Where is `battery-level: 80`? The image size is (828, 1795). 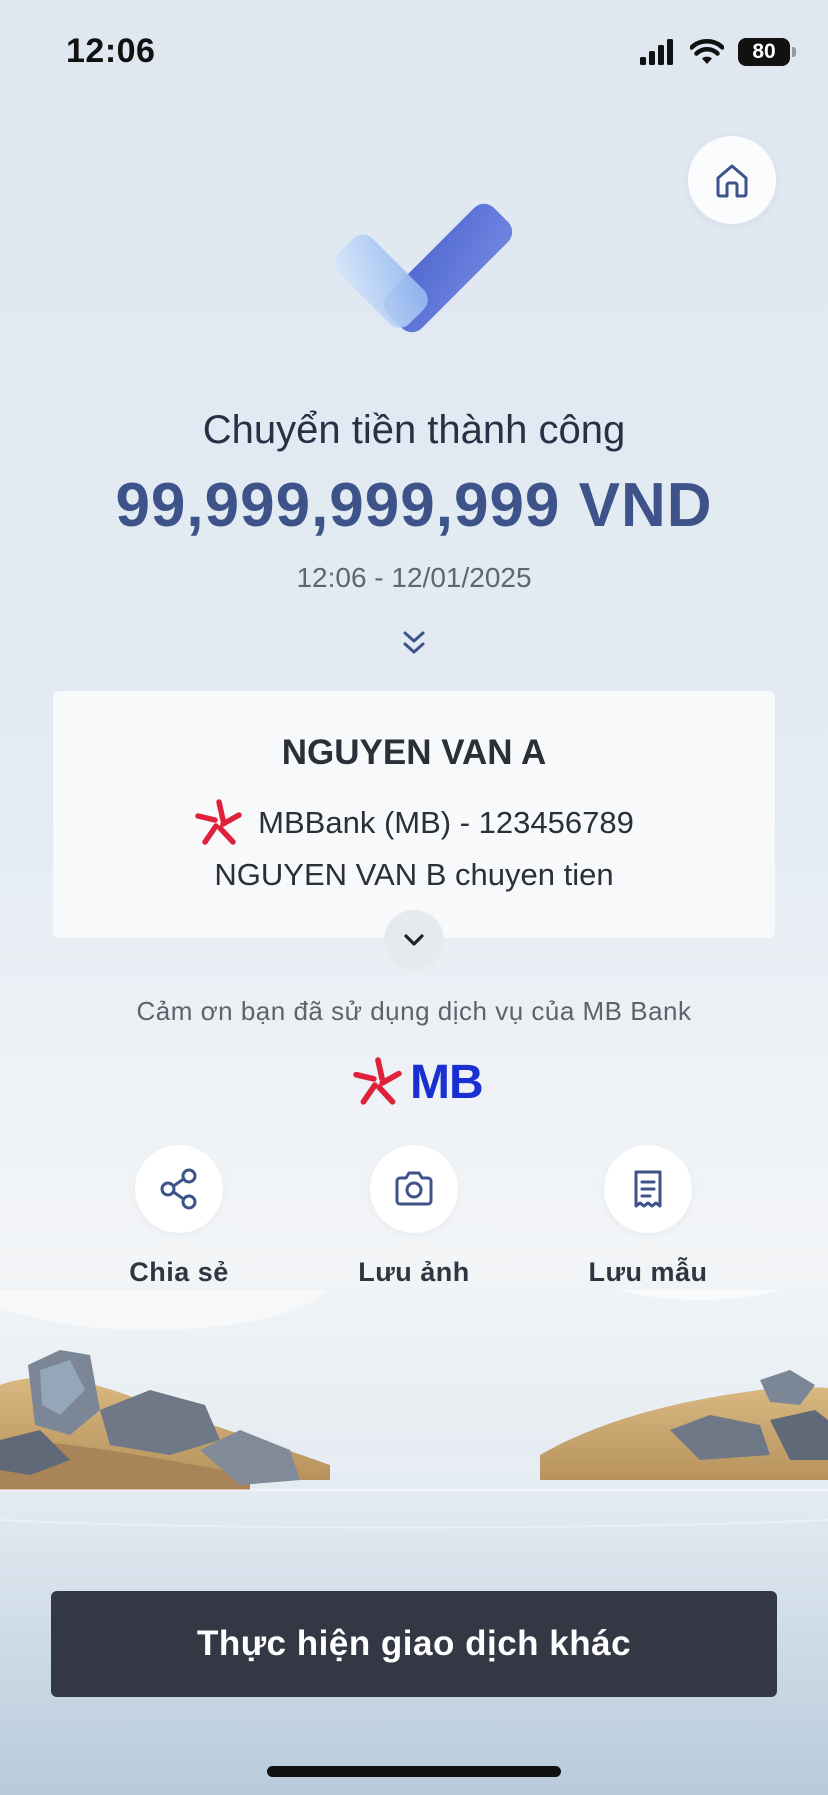 battery-level: 80 is located at coordinates (764, 51).